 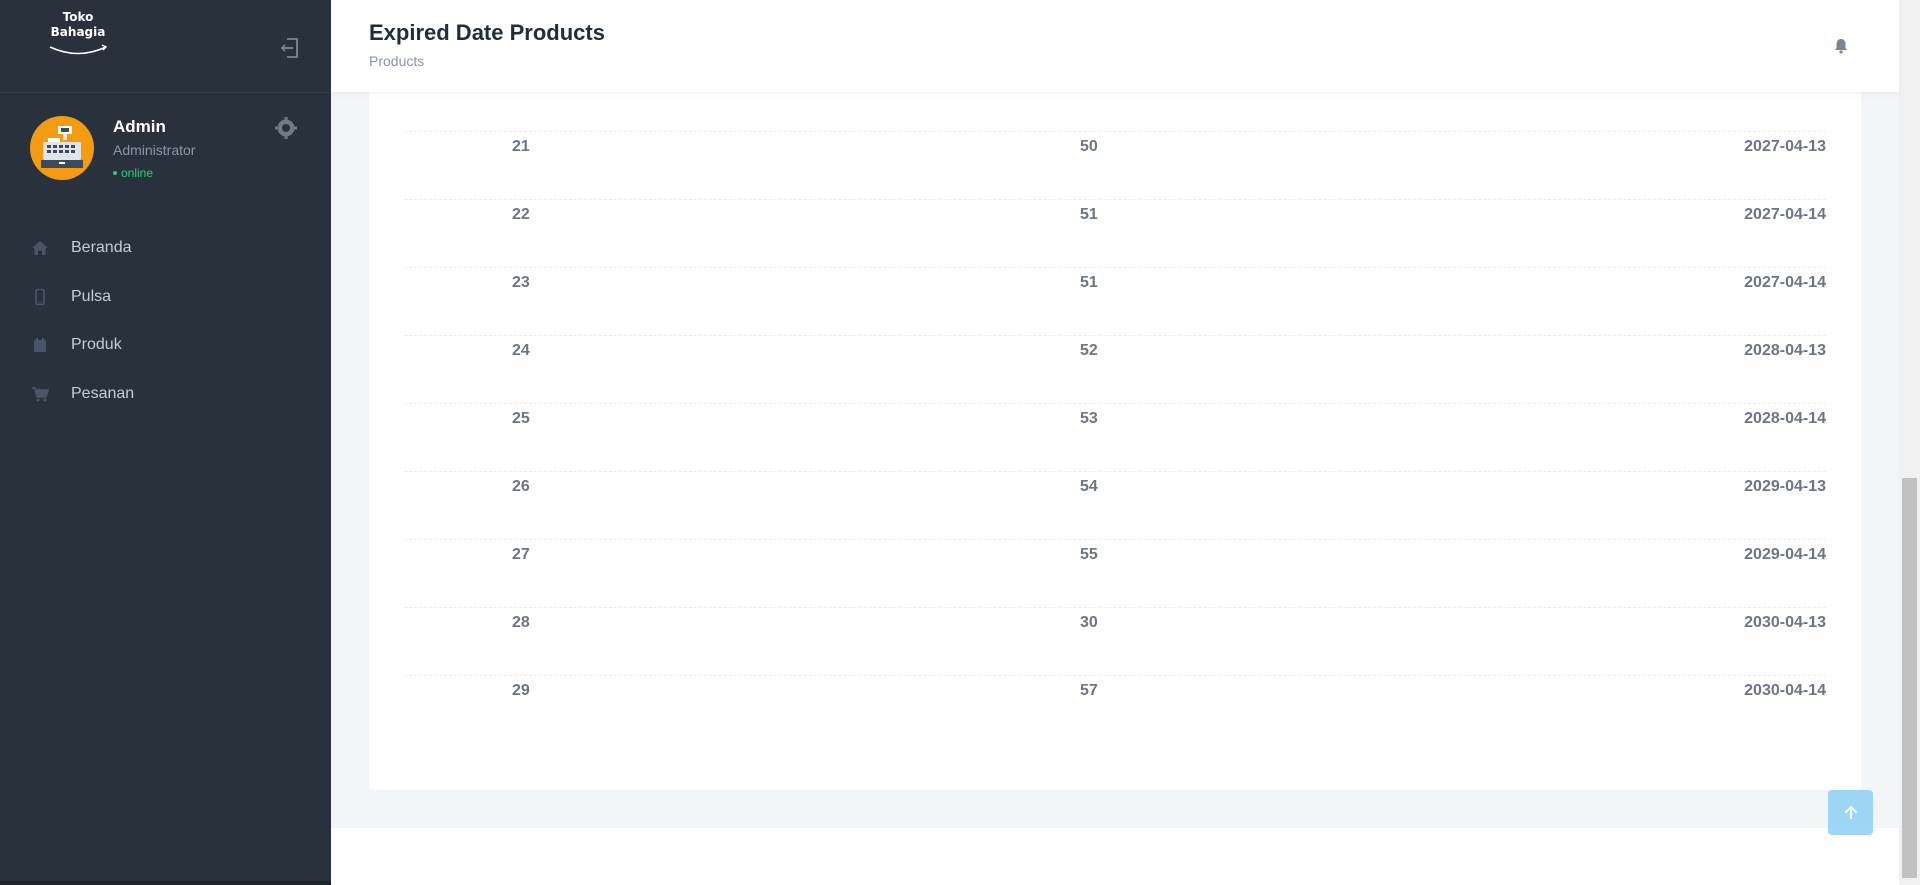 I want to click on sidebar-item-label: Produk, so click(x=96, y=345).